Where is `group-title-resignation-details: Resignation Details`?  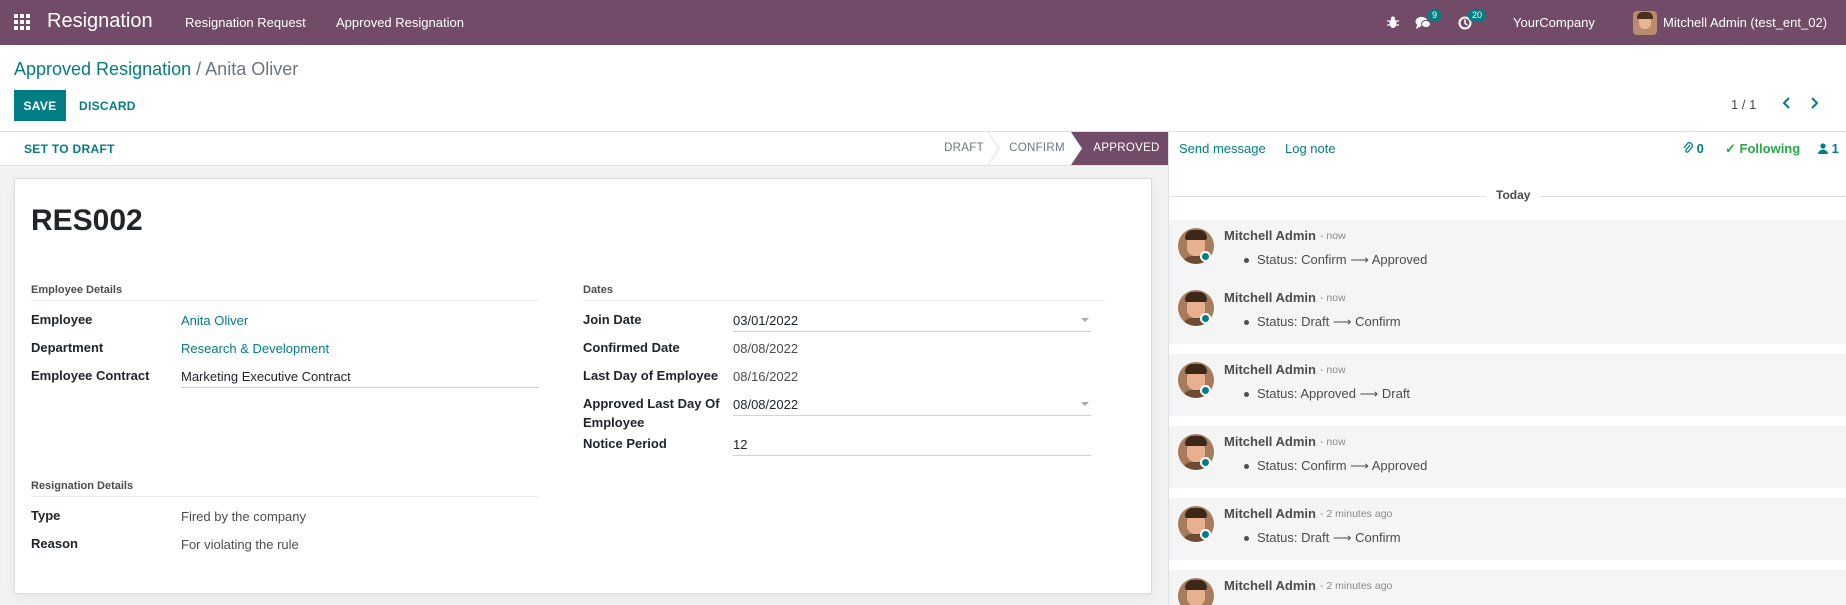
group-title-resignation-details: Resignation Details is located at coordinates (285, 488).